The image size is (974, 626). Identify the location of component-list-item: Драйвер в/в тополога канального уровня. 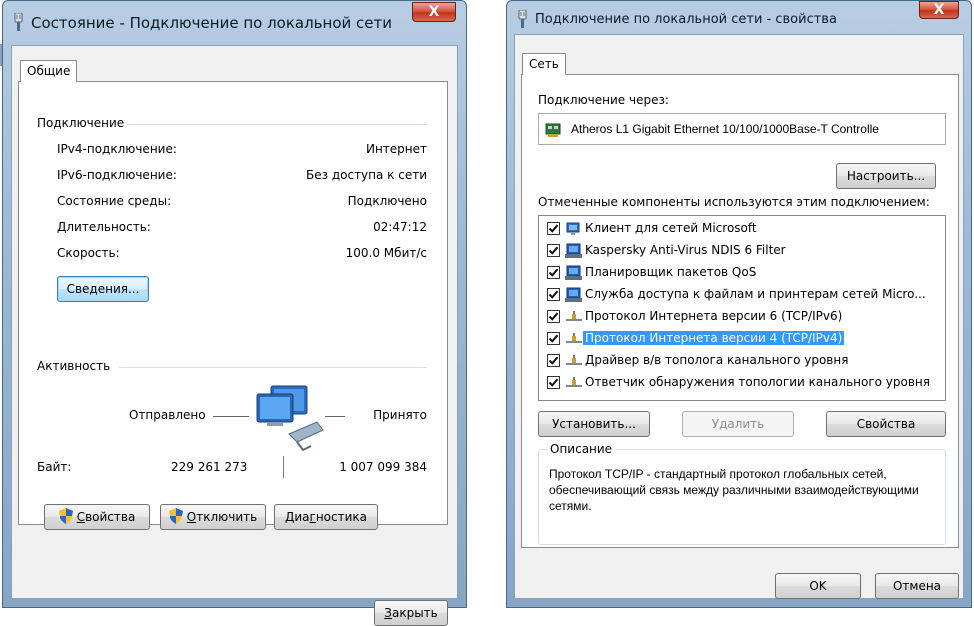
(742, 361).